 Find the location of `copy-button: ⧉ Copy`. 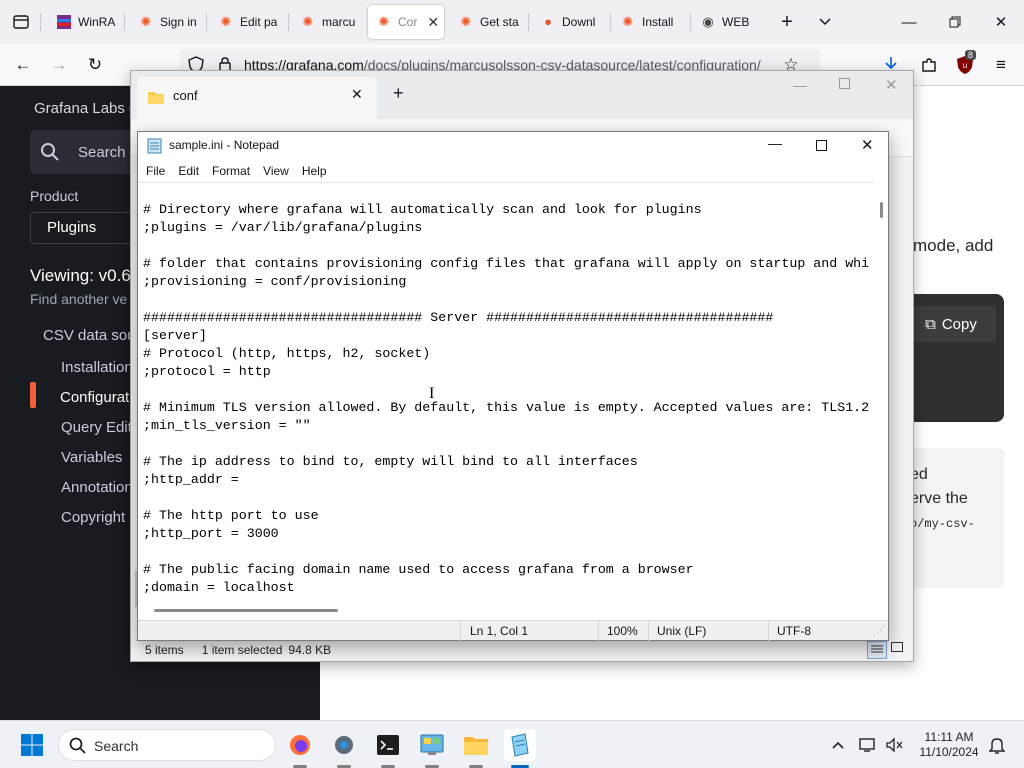

copy-button: ⧉ Copy is located at coordinates (951, 324).